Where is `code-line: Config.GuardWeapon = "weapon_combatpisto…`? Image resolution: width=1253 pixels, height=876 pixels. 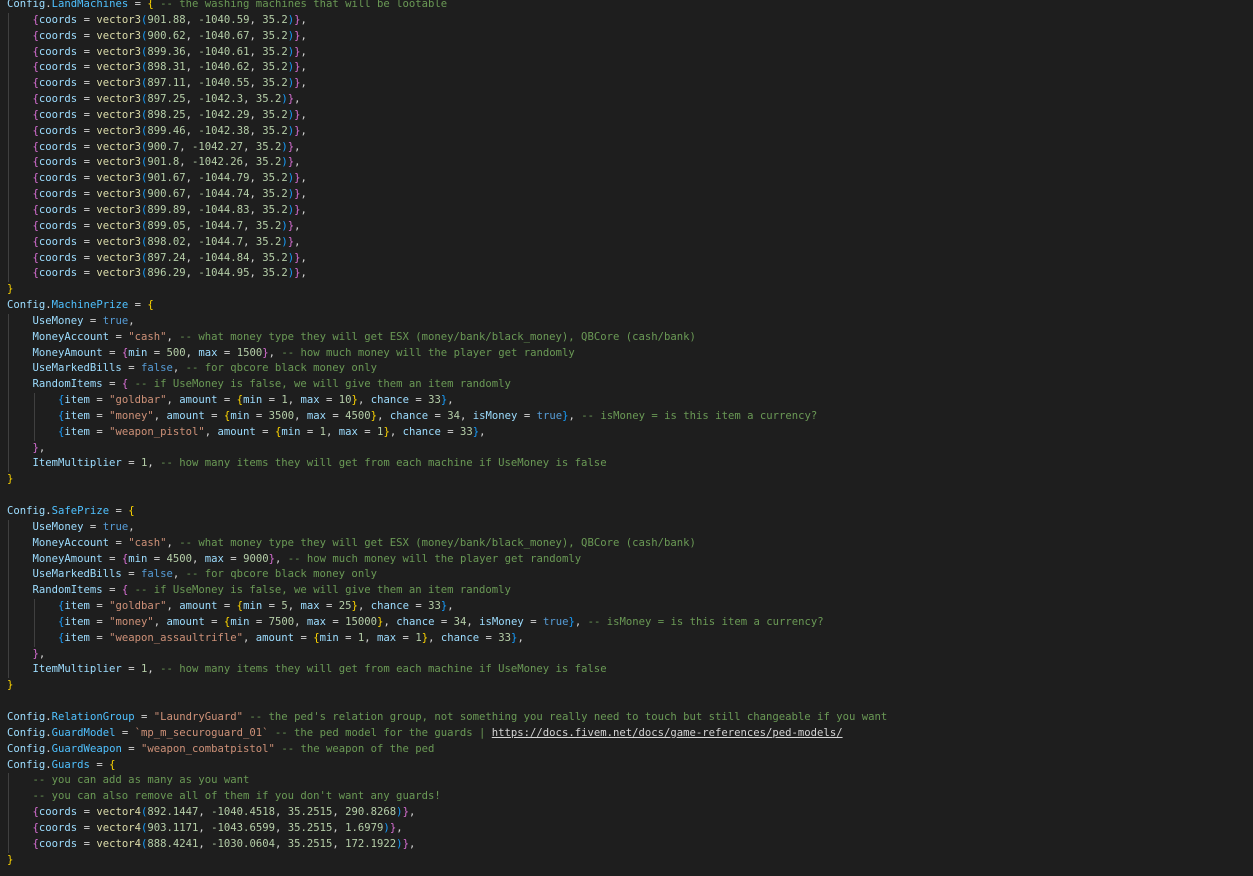
code-line: Config.GuardWeapon = "weapon_combatpisto… is located at coordinates (627, 750).